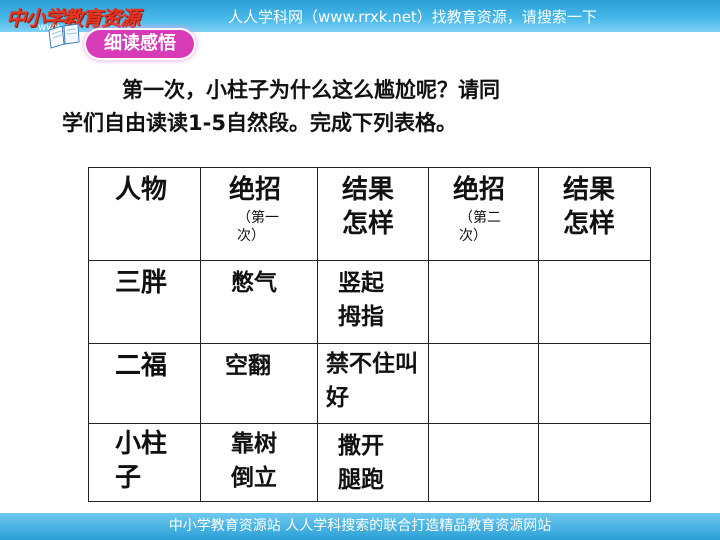 Image resolution: width=720 pixels, height=540 pixels. Describe the element at coordinates (479, 190) in the screenshot. I see `header-move2: 绝招` at that location.